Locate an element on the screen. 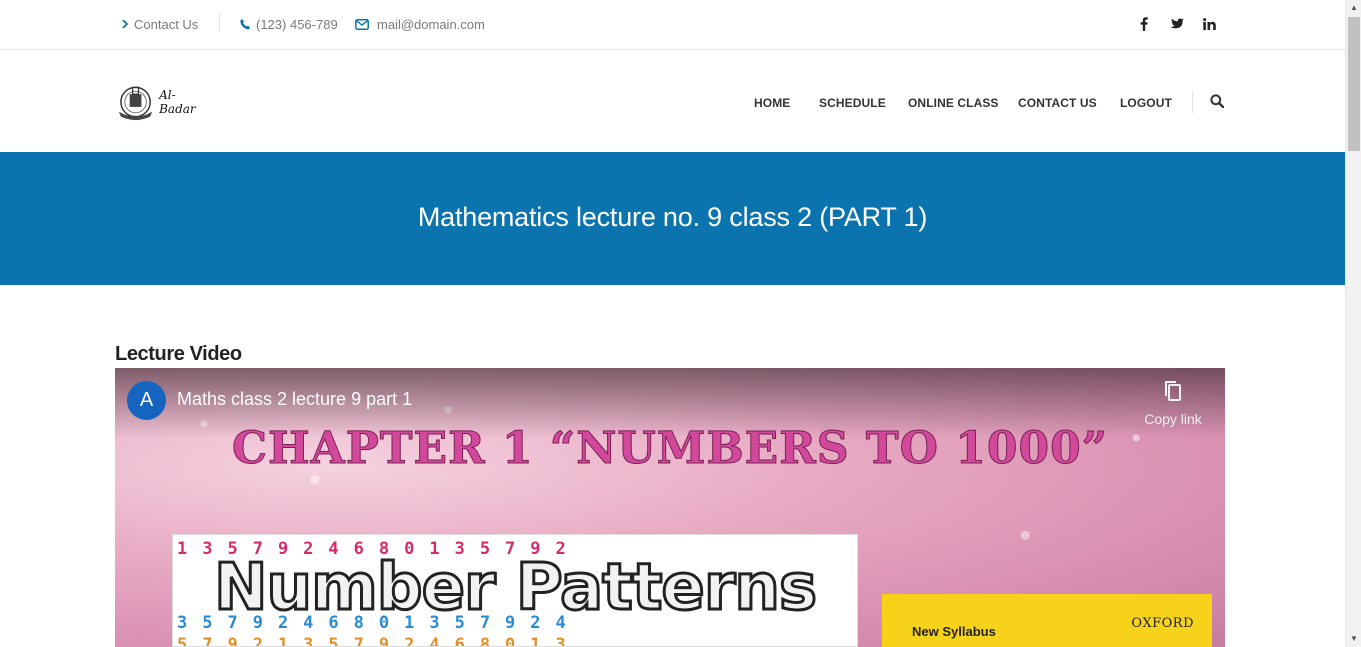 This screenshot has width=1361, height=647. phone-link: (123) 456-789 is located at coordinates (289, 24).